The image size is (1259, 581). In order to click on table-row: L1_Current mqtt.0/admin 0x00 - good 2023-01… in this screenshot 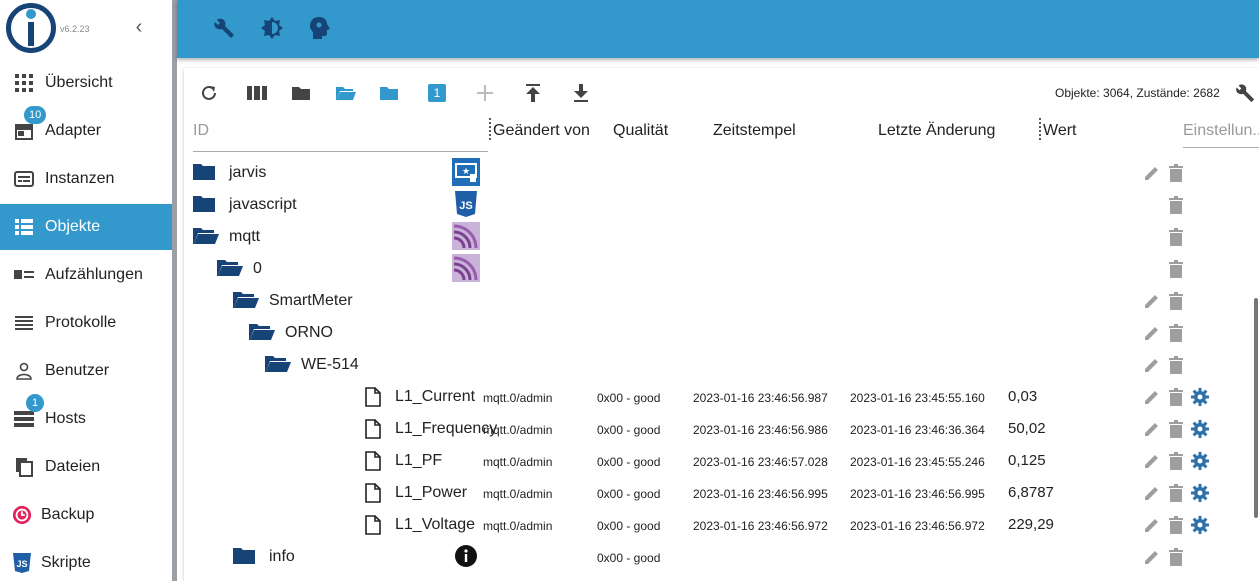, I will do `click(721, 397)`.